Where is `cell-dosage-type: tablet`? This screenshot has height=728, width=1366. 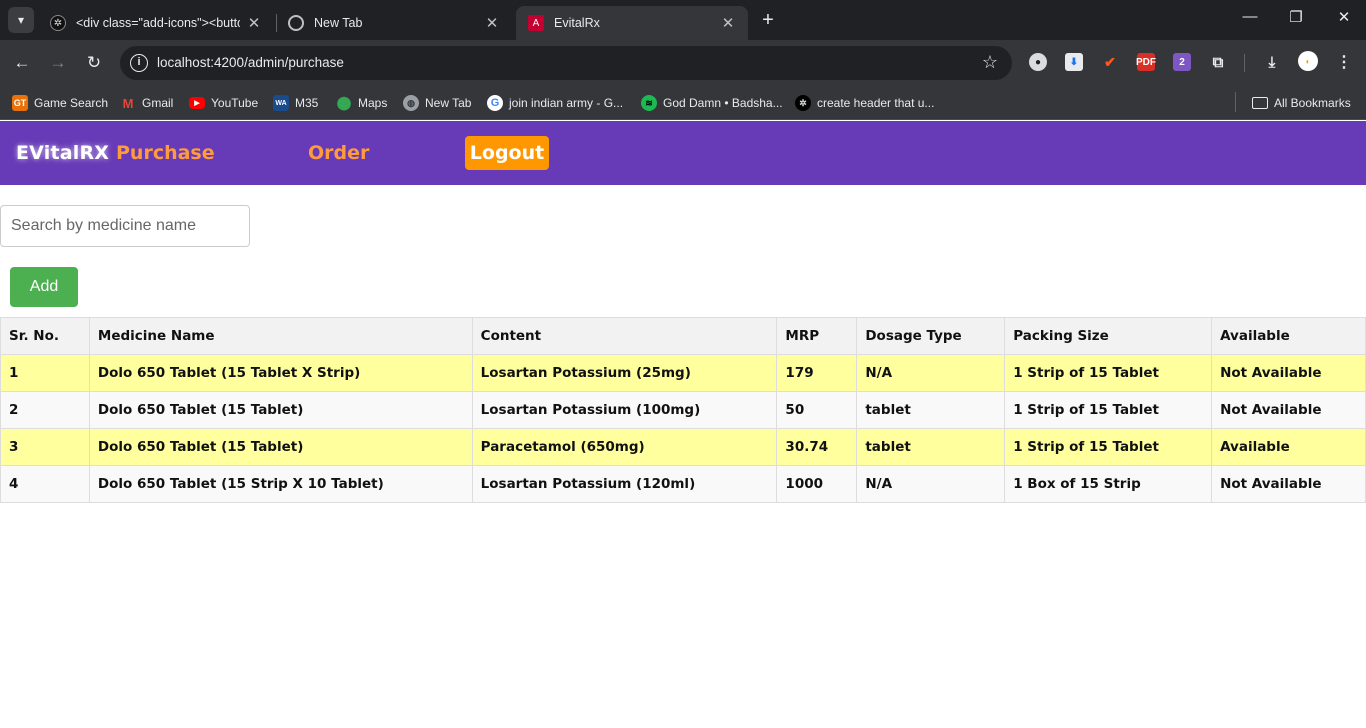
cell-dosage-type: tablet is located at coordinates (931, 410).